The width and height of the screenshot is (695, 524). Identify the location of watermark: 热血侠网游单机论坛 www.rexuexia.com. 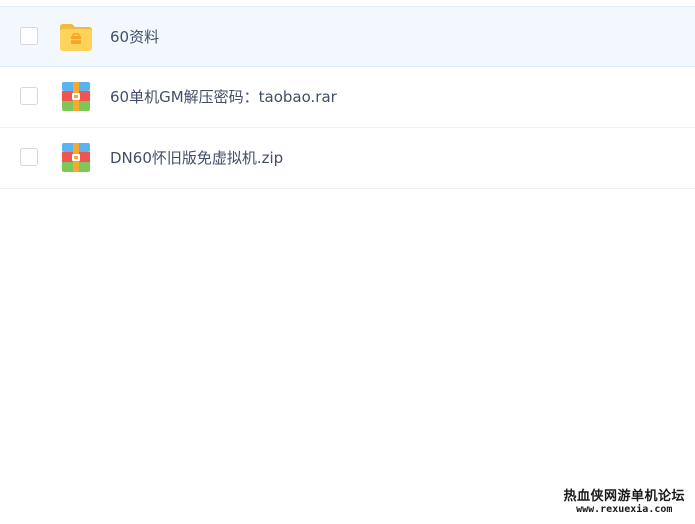
(624, 502).